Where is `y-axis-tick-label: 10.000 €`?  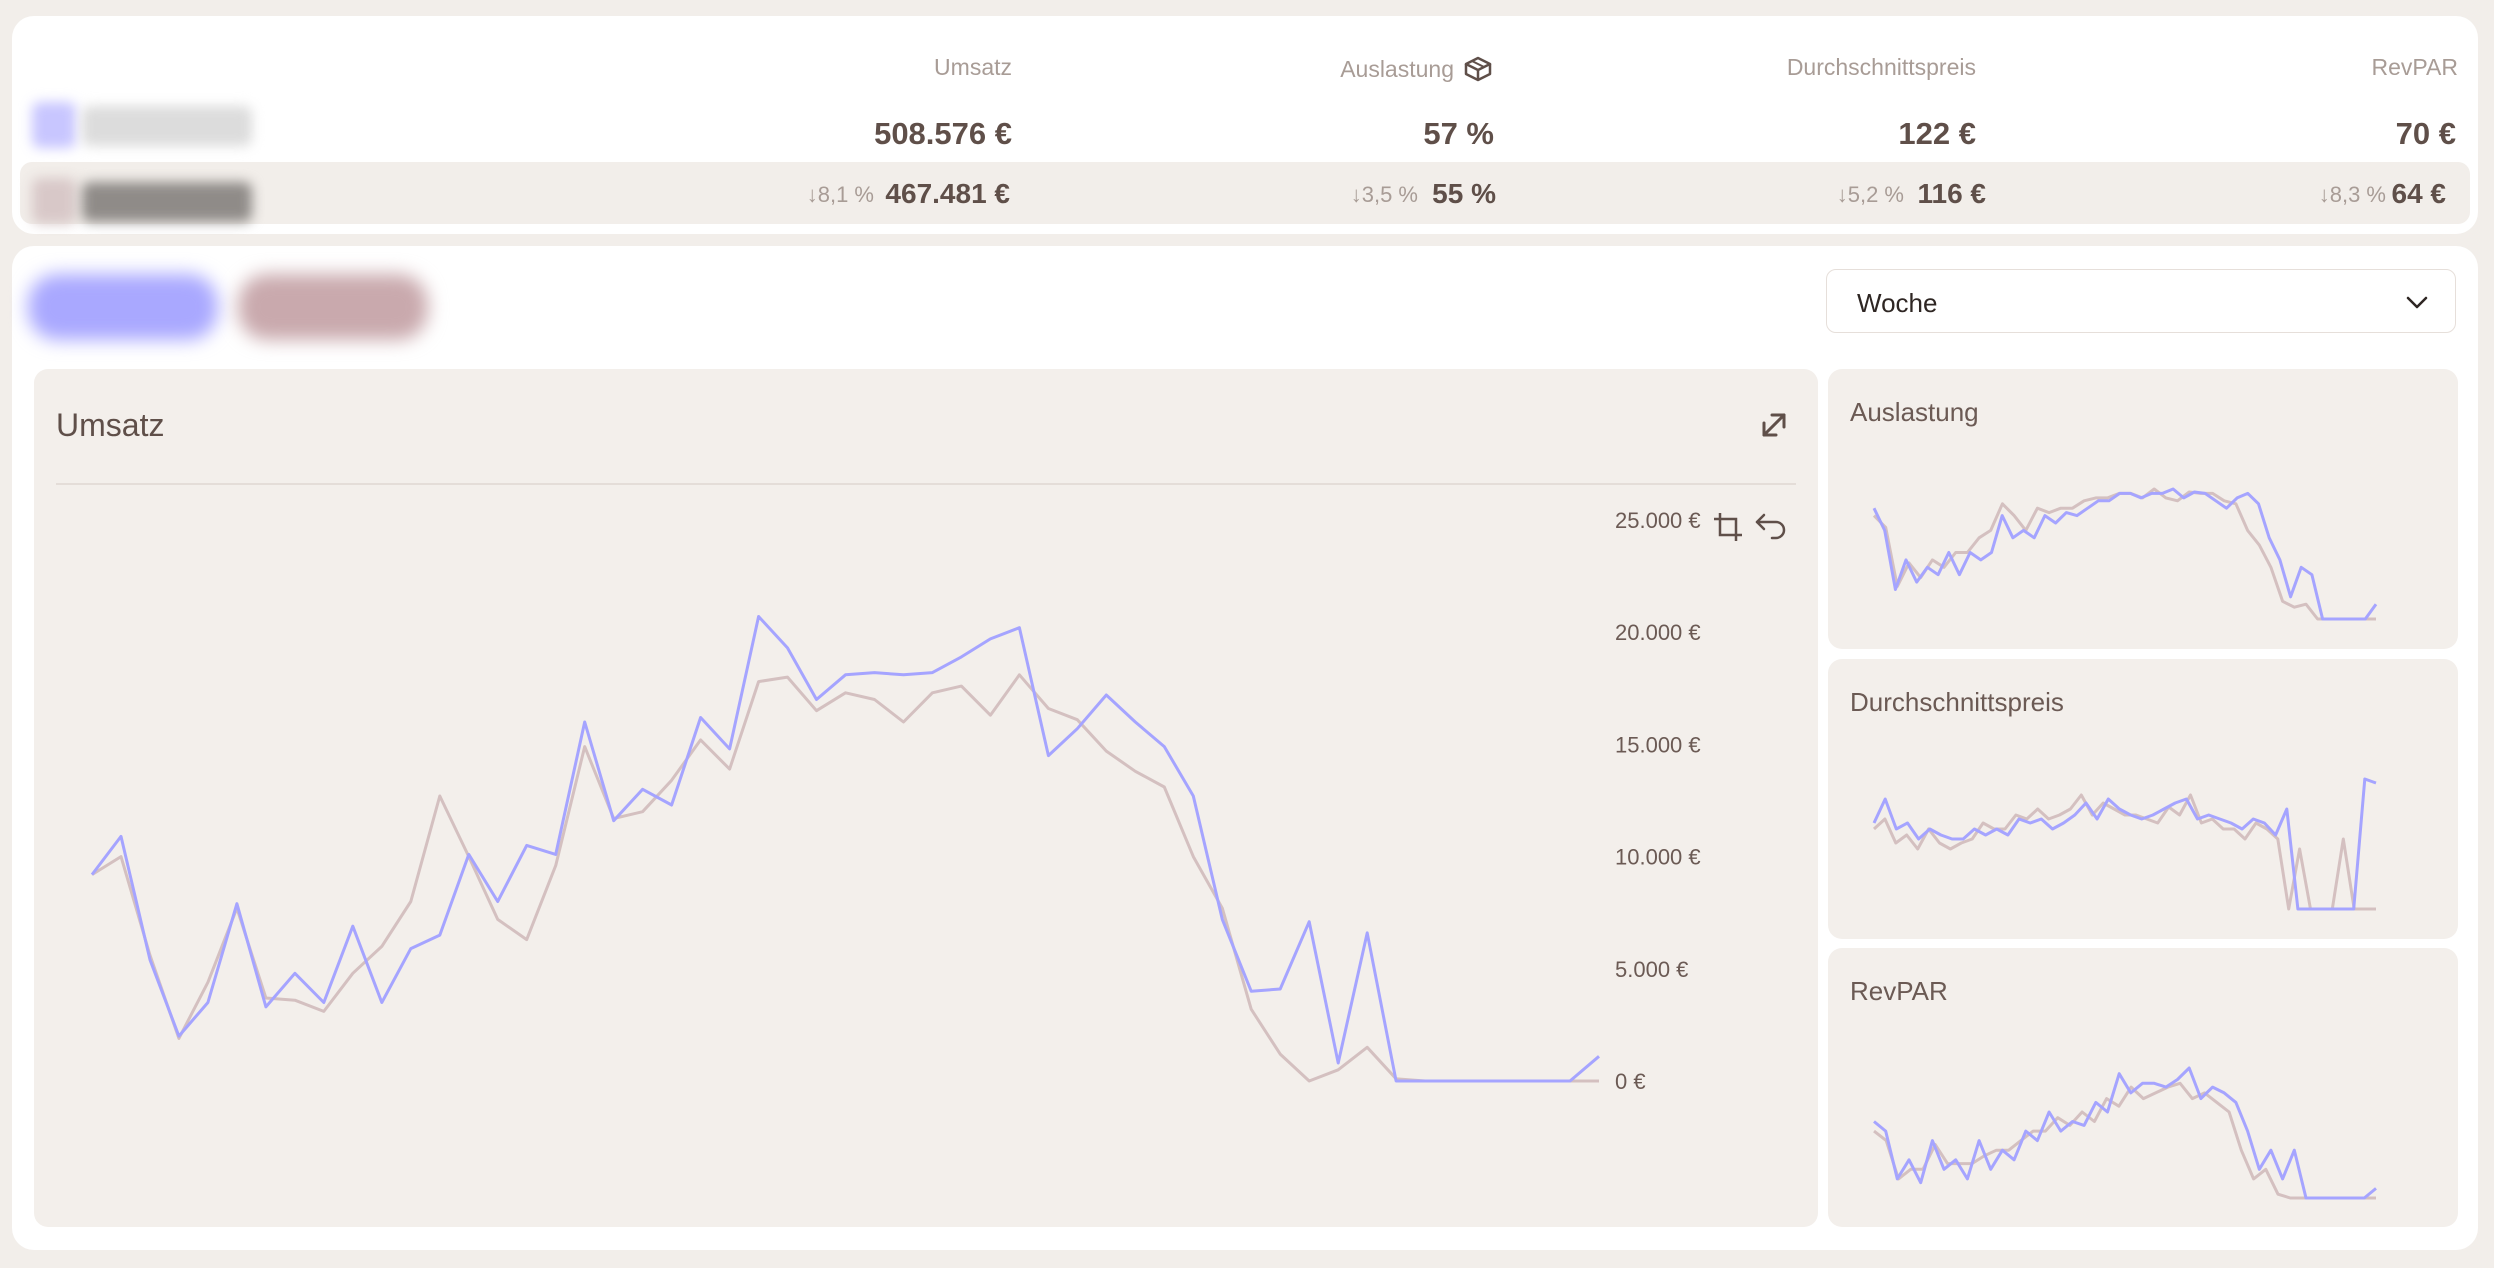
y-axis-tick-label: 10.000 € is located at coordinates (1658, 857).